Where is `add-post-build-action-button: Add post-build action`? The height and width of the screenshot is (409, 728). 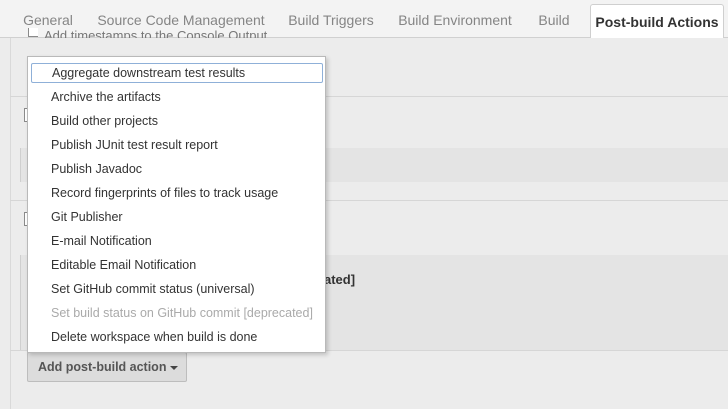
add-post-build-action-button: Add post-build action is located at coordinates (107, 367).